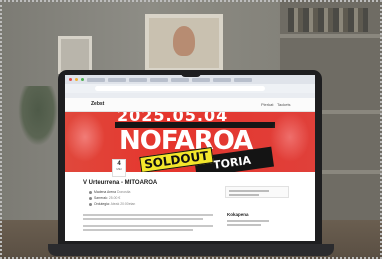 Image resolution: width=382 pixels, height=259 pixels. I want to click on wall-portrait-frame, so click(184, 43).